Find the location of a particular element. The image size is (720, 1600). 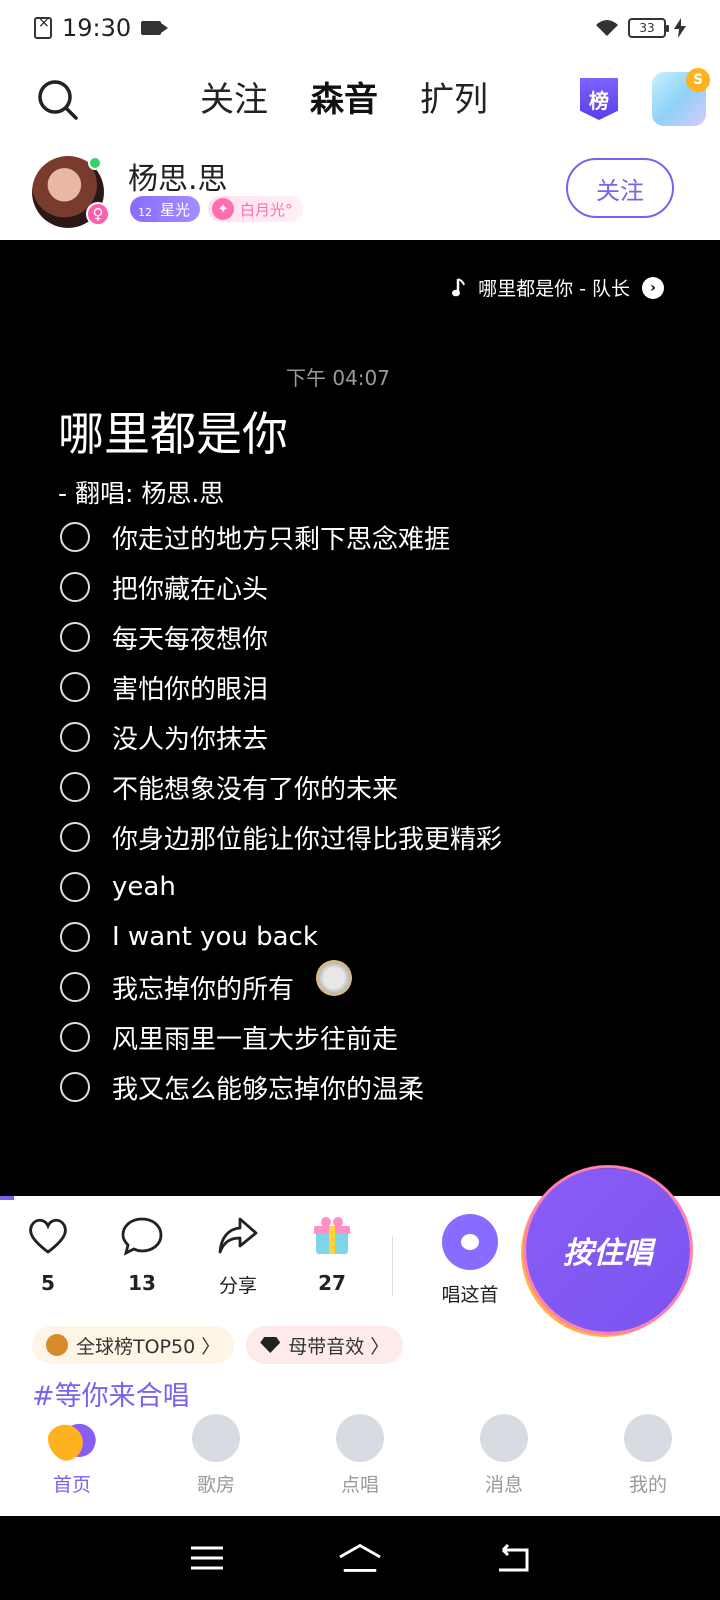

song-title: 哪里都是你 is located at coordinates (173, 434).